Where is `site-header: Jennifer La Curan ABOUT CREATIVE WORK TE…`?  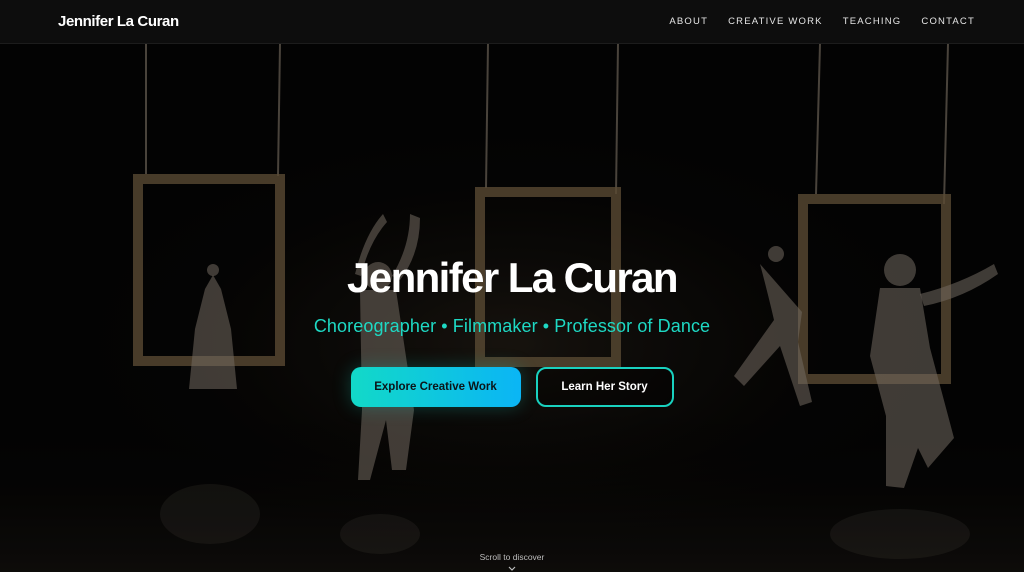
site-header: Jennifer La Curan ABOUT CREATIVE WORK TE… is located at coordinates (512, 22).